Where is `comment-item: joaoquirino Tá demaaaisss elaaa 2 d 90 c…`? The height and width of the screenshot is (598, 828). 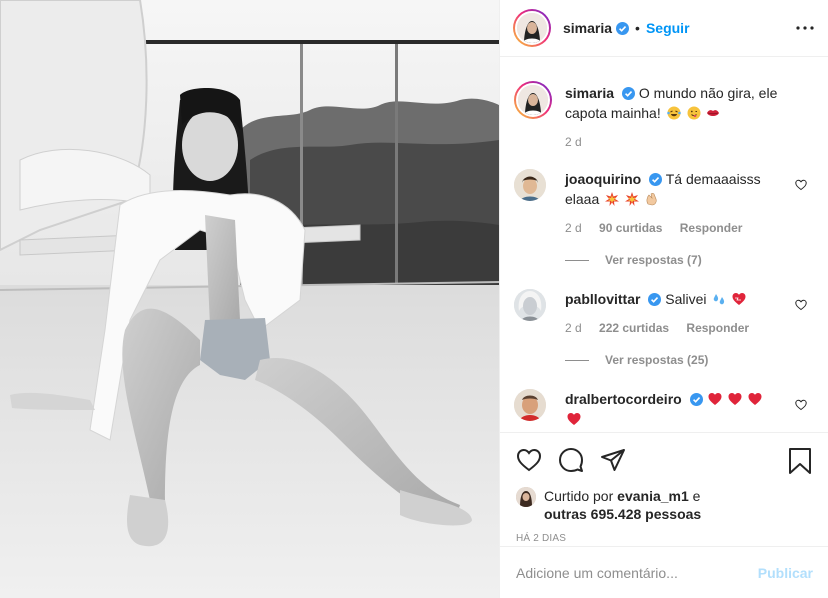
comment-item: joaoquirino Tá demaaaisss elaaa 2 d 90 c… is located at coordinates (663, 218).